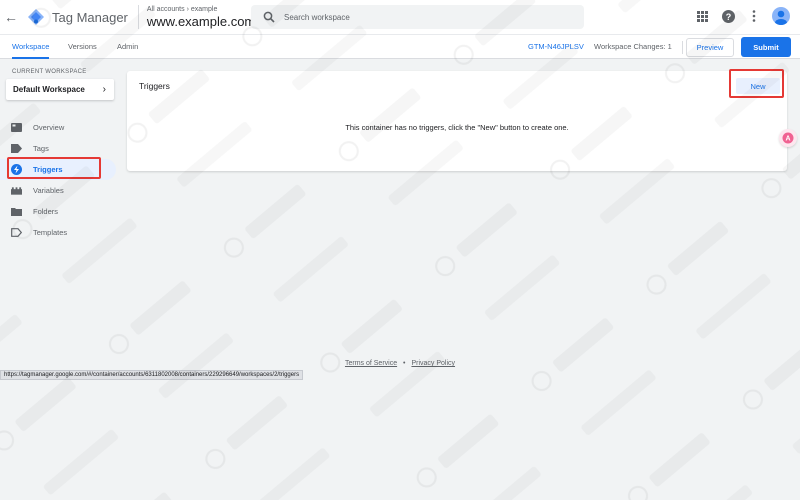  Describe the element at coordinates (90, 17) in the screenshot. I see `product-name: Tag Manager` at that location.